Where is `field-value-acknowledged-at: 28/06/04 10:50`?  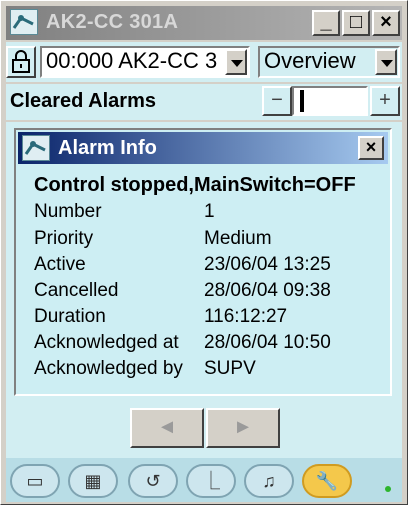
field-value-acknowledged-at: 28/06/04 10:50 is located at coordinates (267, 342).